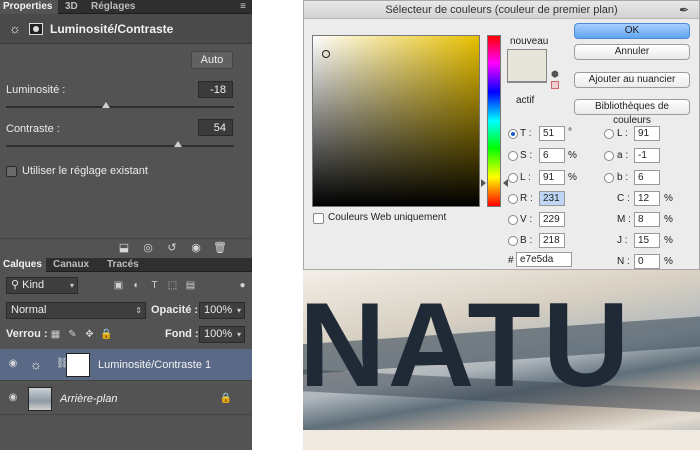 Image resolution: width=700 pixels, height=450 pixels. What do you see at coordinates (527, 82) in the screenshot?
I see `current-color-swatch` at bounding box center [527, 82].